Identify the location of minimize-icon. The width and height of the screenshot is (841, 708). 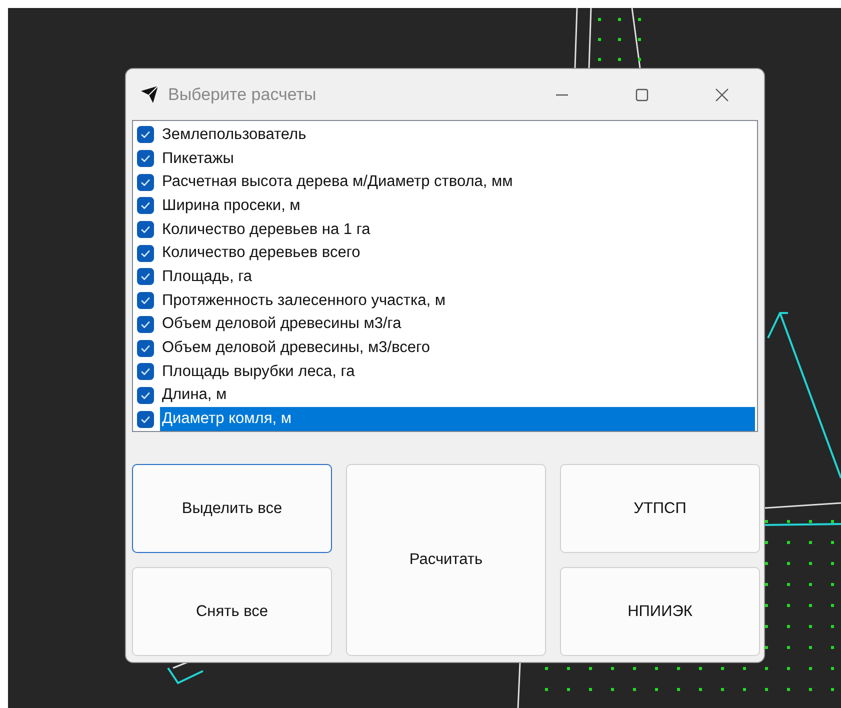
(562, 95).